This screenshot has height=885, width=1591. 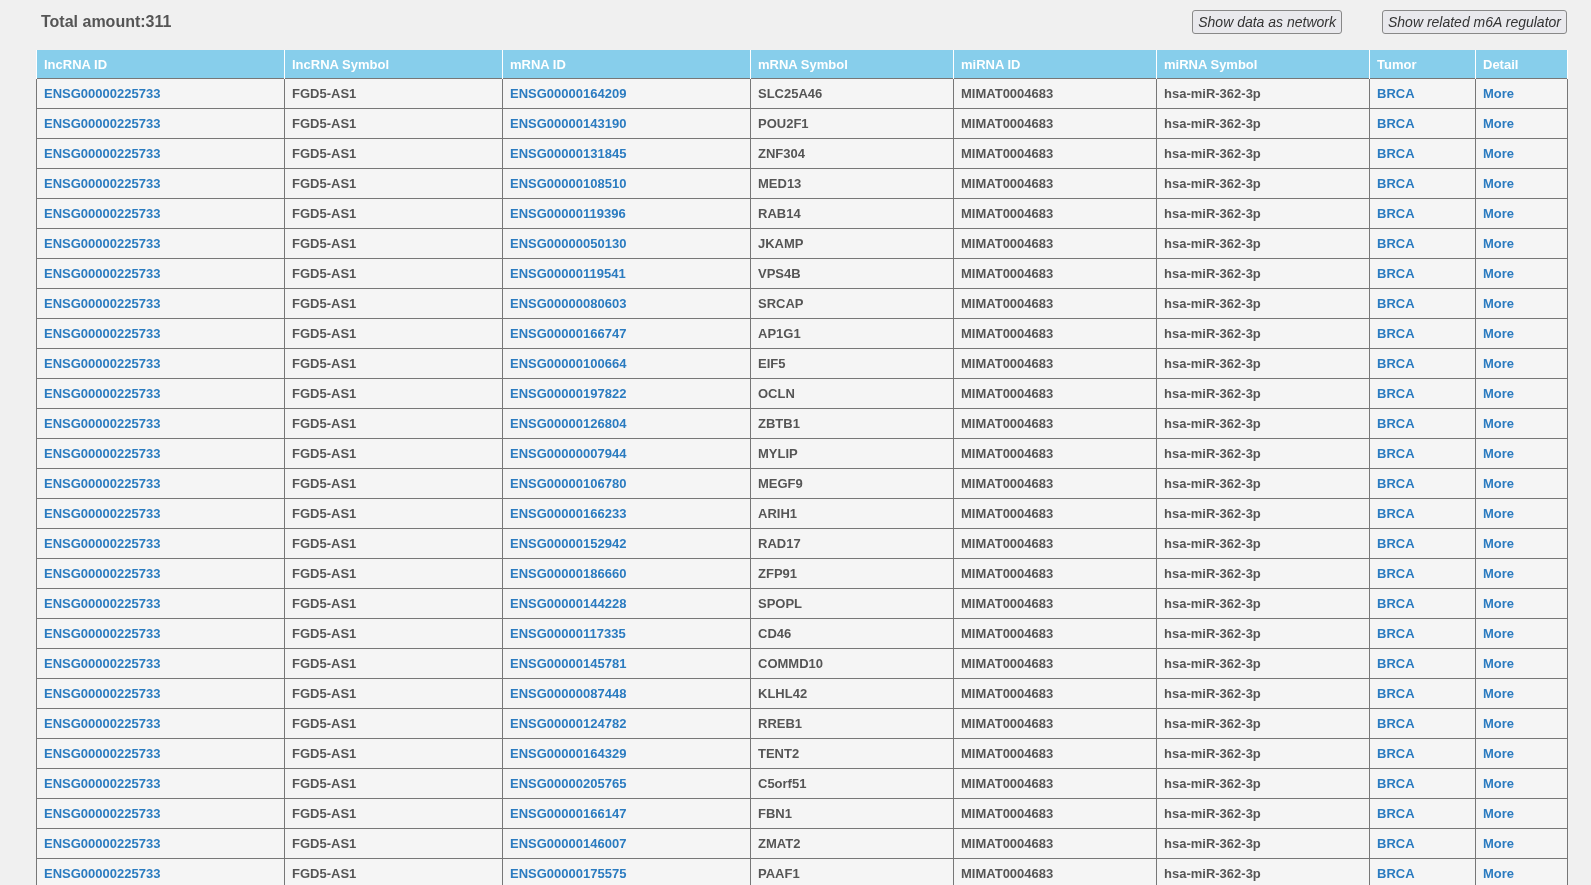 What do you see at coordinates (780, 603) in the screenshot?
I see `table-cell: SPOPL` at bounding box center [780, 603].